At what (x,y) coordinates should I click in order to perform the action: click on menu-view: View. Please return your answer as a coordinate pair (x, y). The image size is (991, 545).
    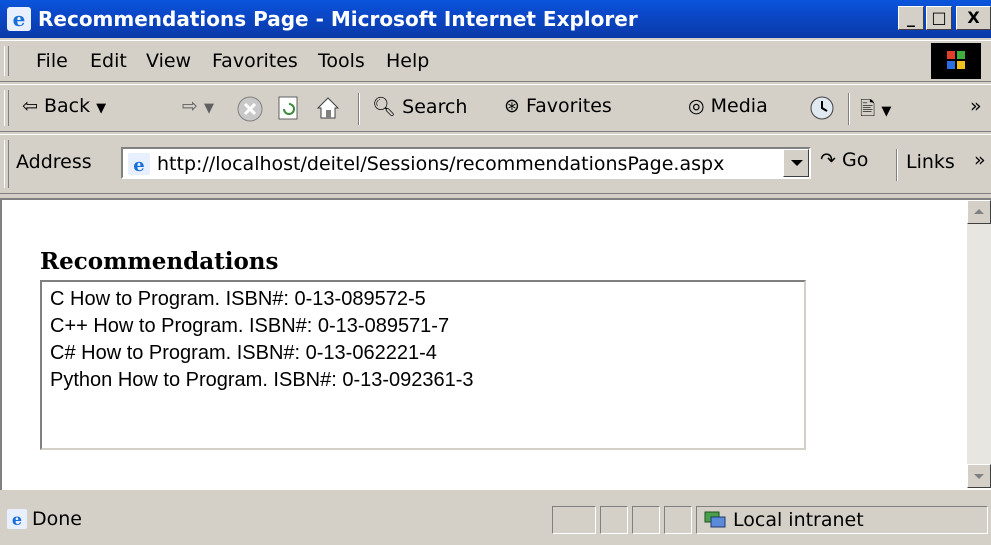
    Looking at the image, I should click on (168, 61).